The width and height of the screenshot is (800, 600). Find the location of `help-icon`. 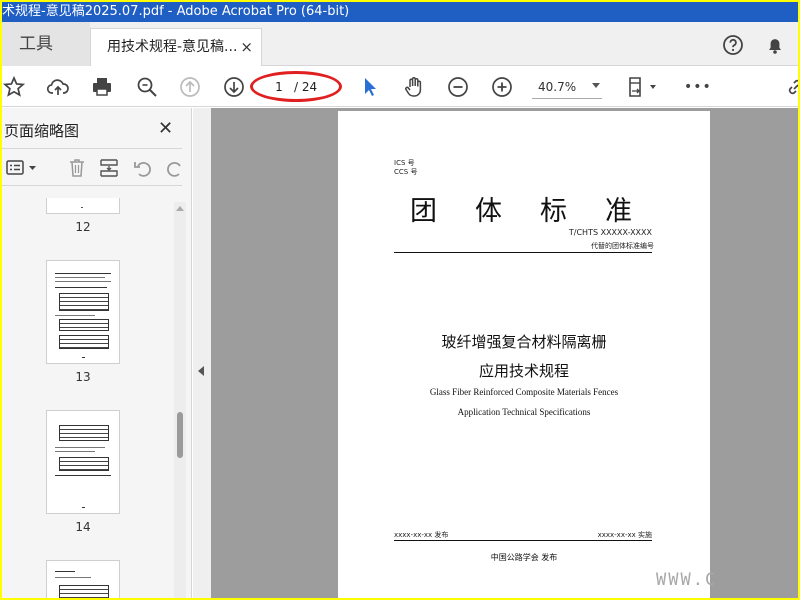

help-icon is located at coordinates (733, 45).